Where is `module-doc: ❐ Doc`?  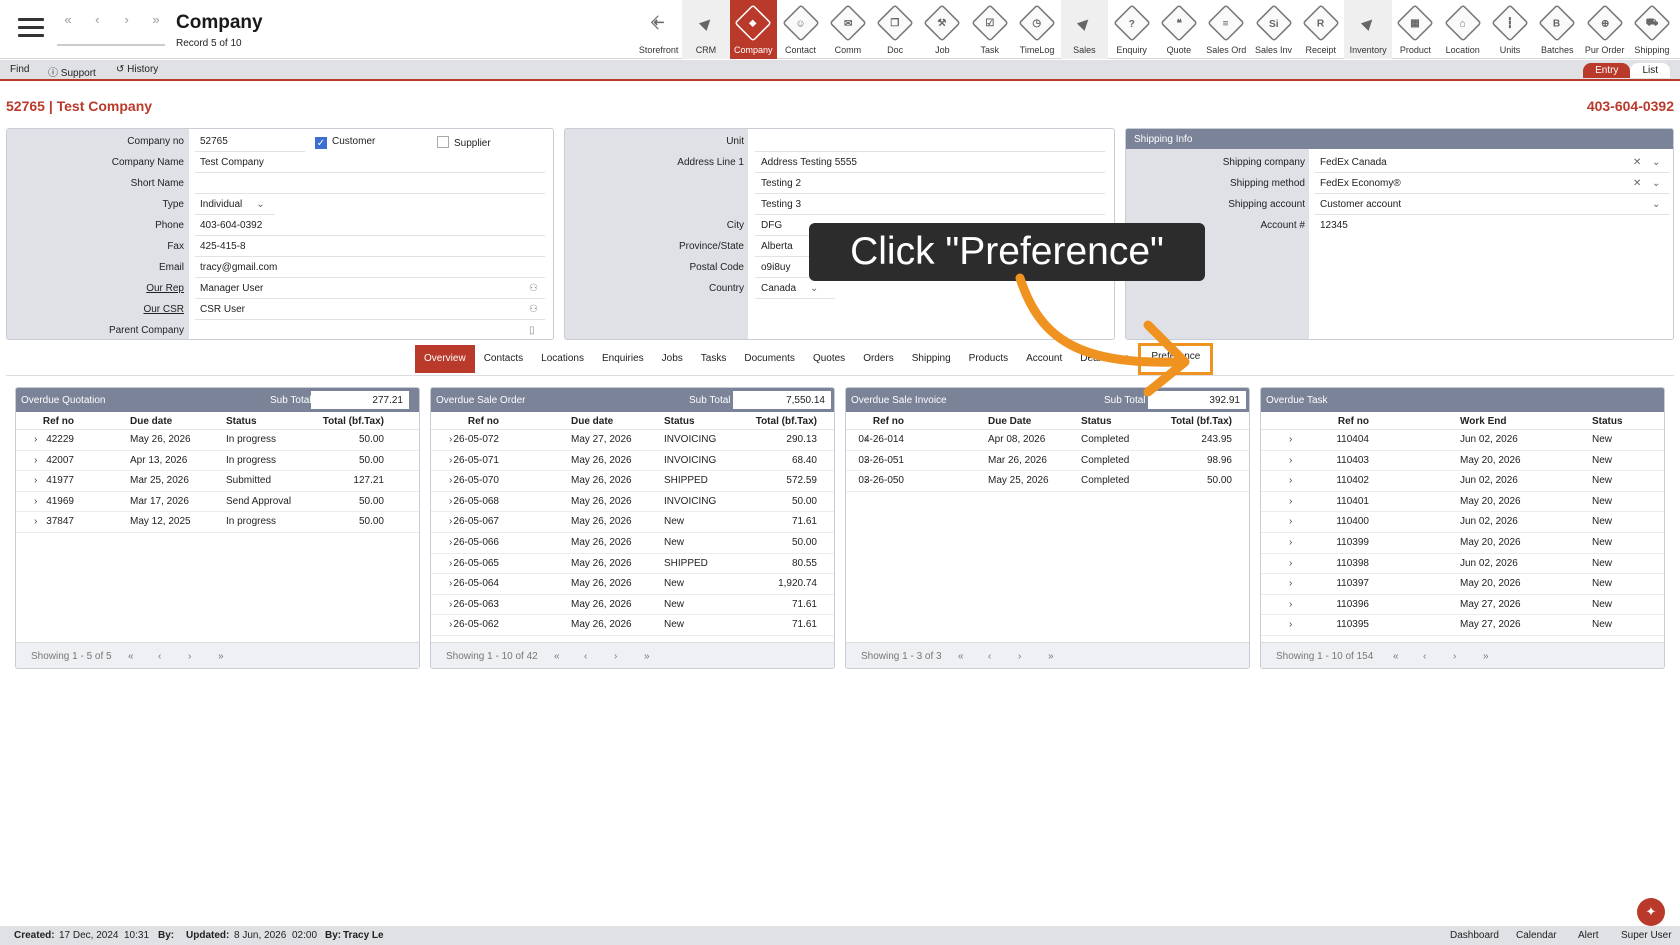 module-doc: ❐ Doc is located at coordinates (894, 29).